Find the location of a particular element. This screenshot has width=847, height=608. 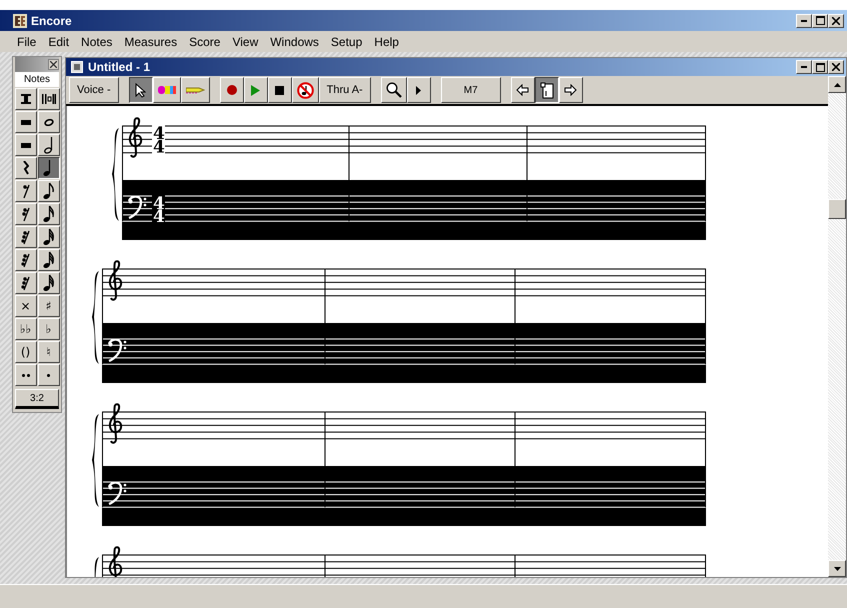

no-midi-button is located at coordinates (305, 90).